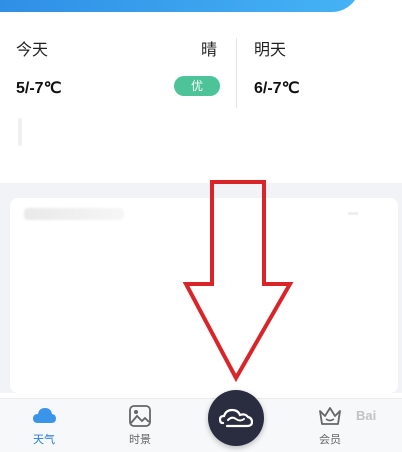  I want to click on bottom-navigation: 天气 时景 会员, so click(201, 425).